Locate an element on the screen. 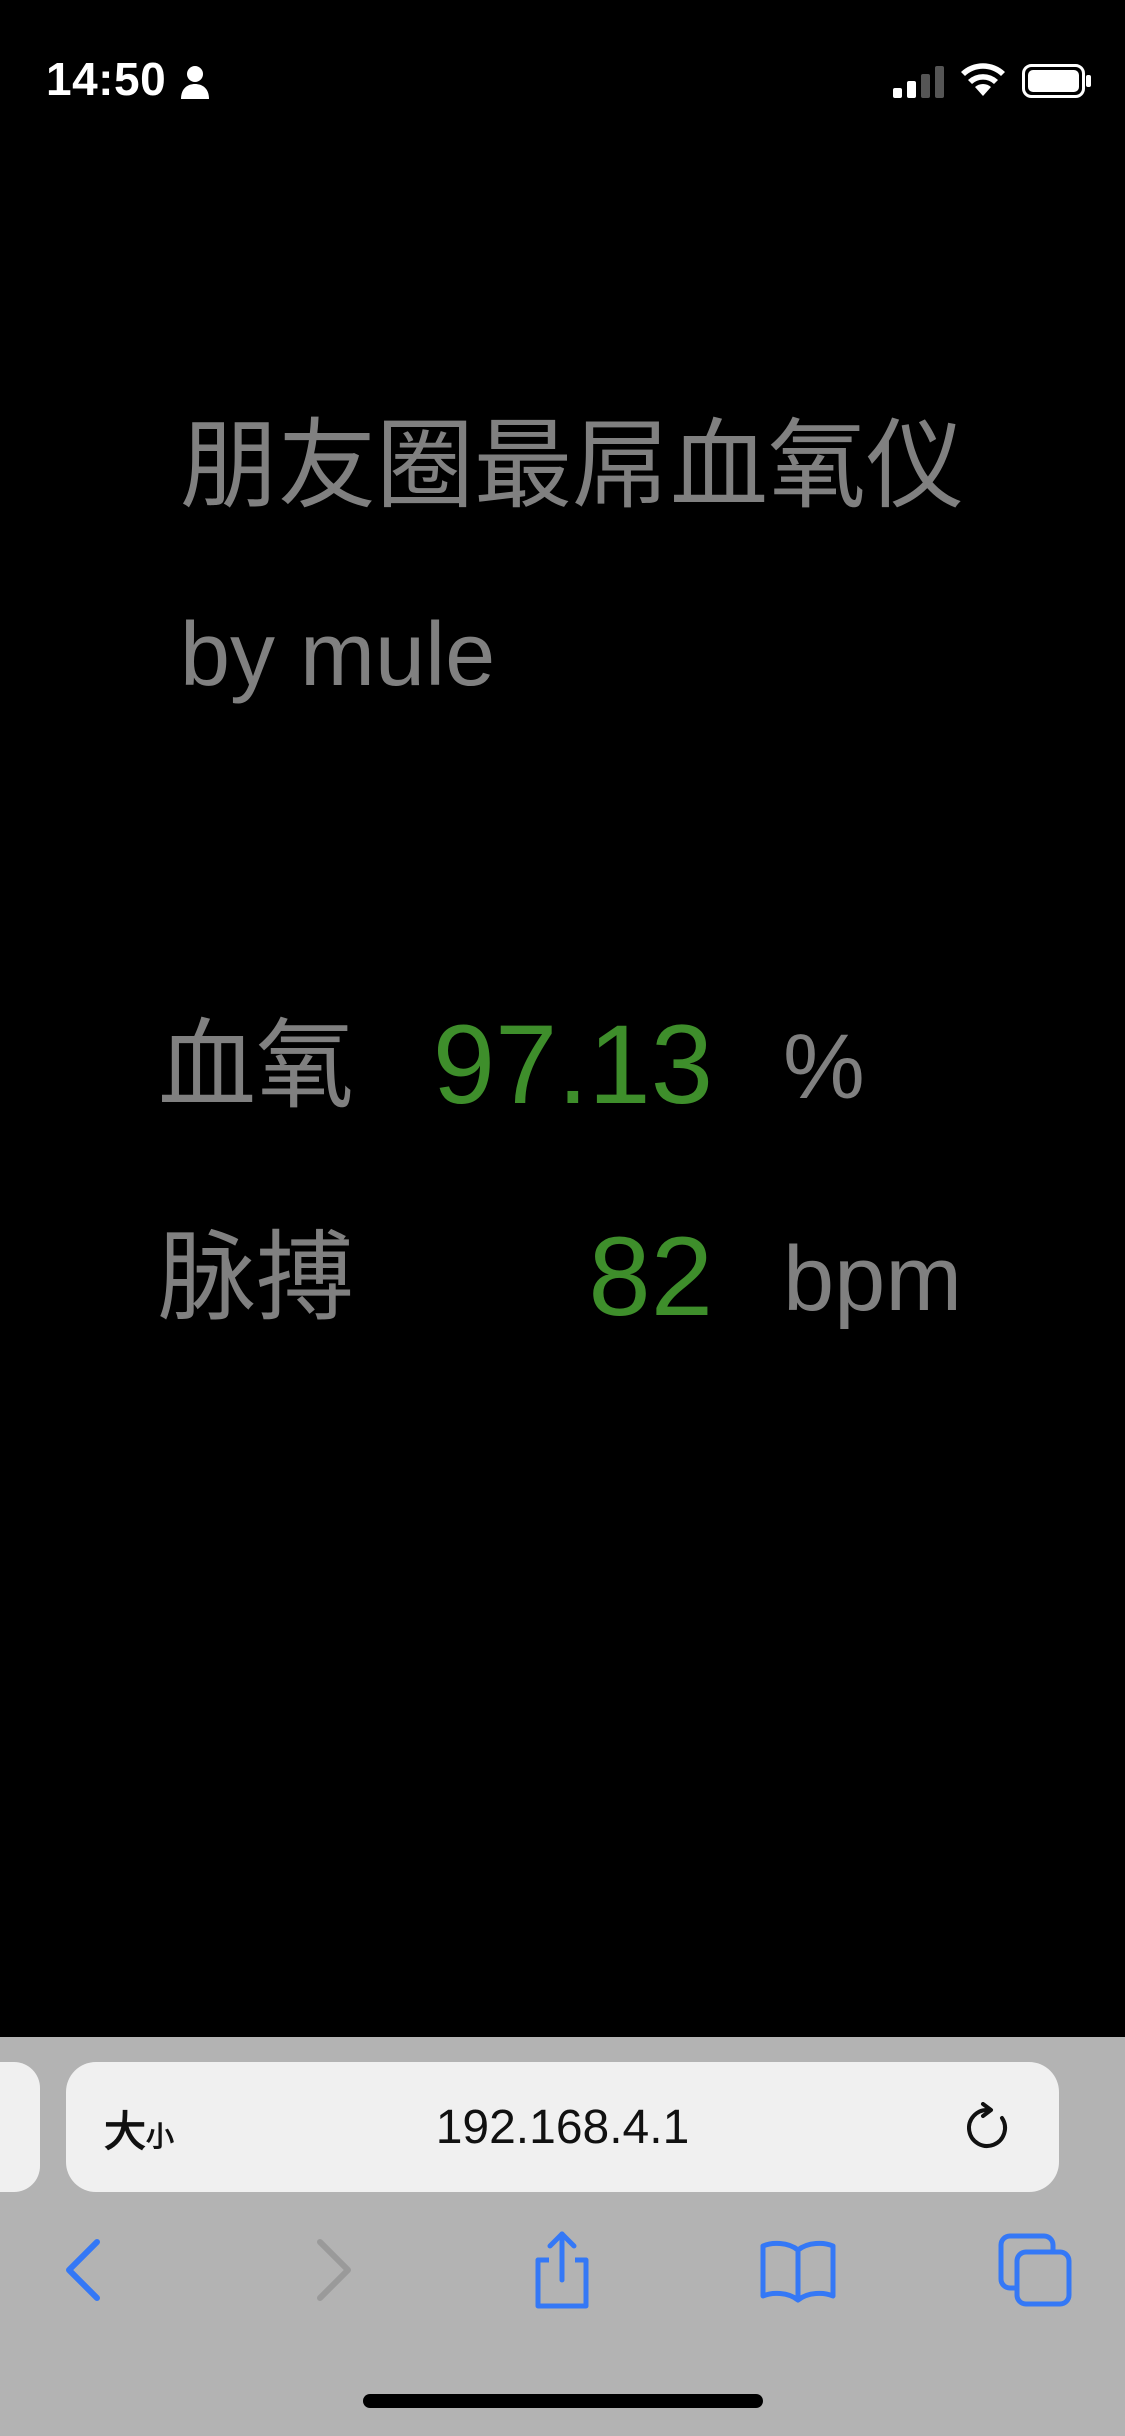 The width and height of the screenshot is (1125, 2436). reload-icon is located at coordinates (988, 2128).